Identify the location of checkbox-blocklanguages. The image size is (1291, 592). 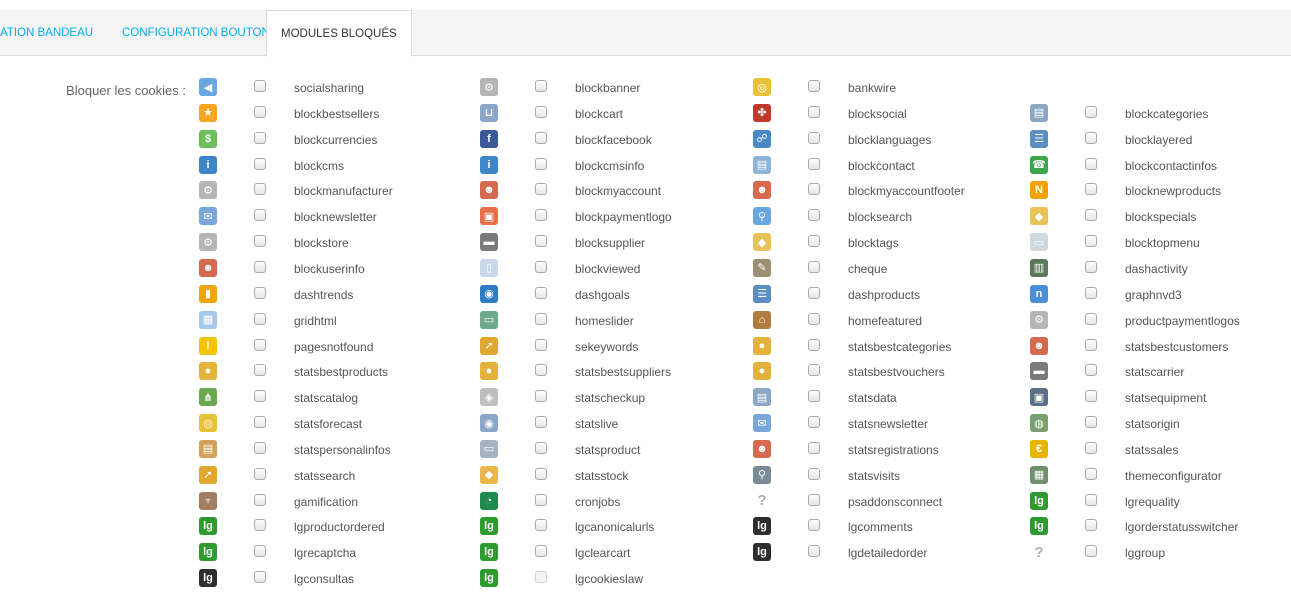
(814, 137).